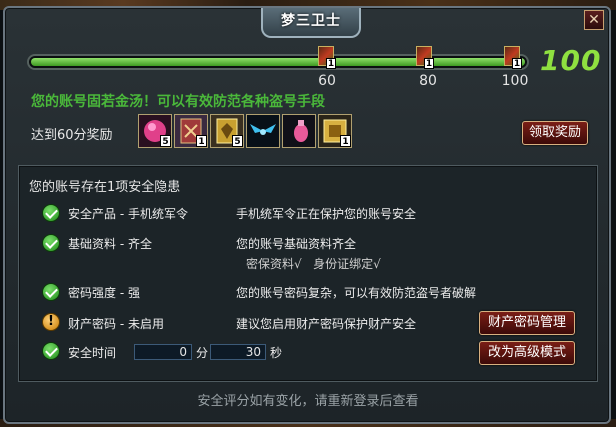 The image size is (616, 427). Describe the element at coordinates (555, 133) in the screenshot. I see `claim-reward-button: 领取奖励` at that location.